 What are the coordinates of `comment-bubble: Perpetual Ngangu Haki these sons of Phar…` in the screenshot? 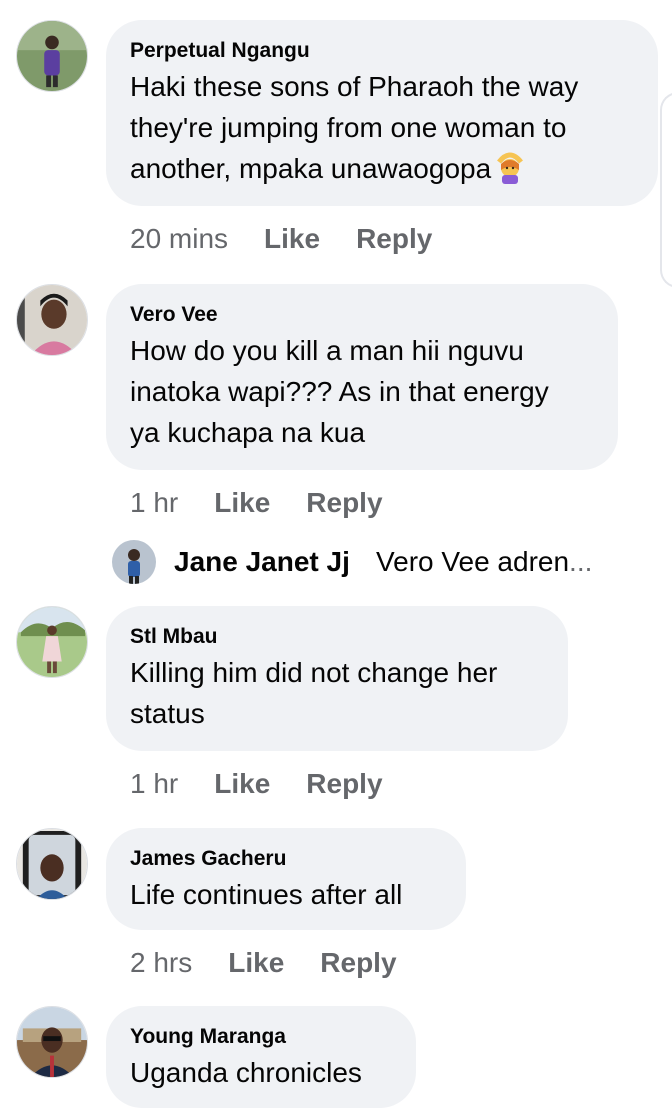 It's located at (382, 113).